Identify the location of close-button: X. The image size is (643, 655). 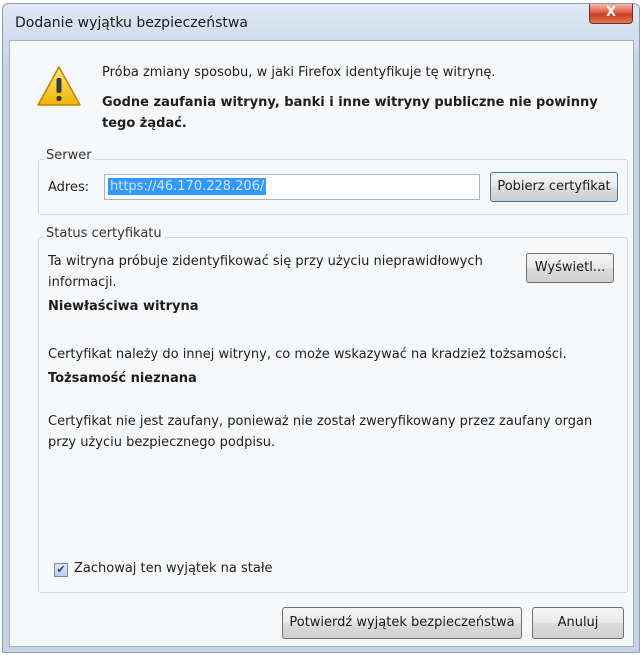
(611, 14).